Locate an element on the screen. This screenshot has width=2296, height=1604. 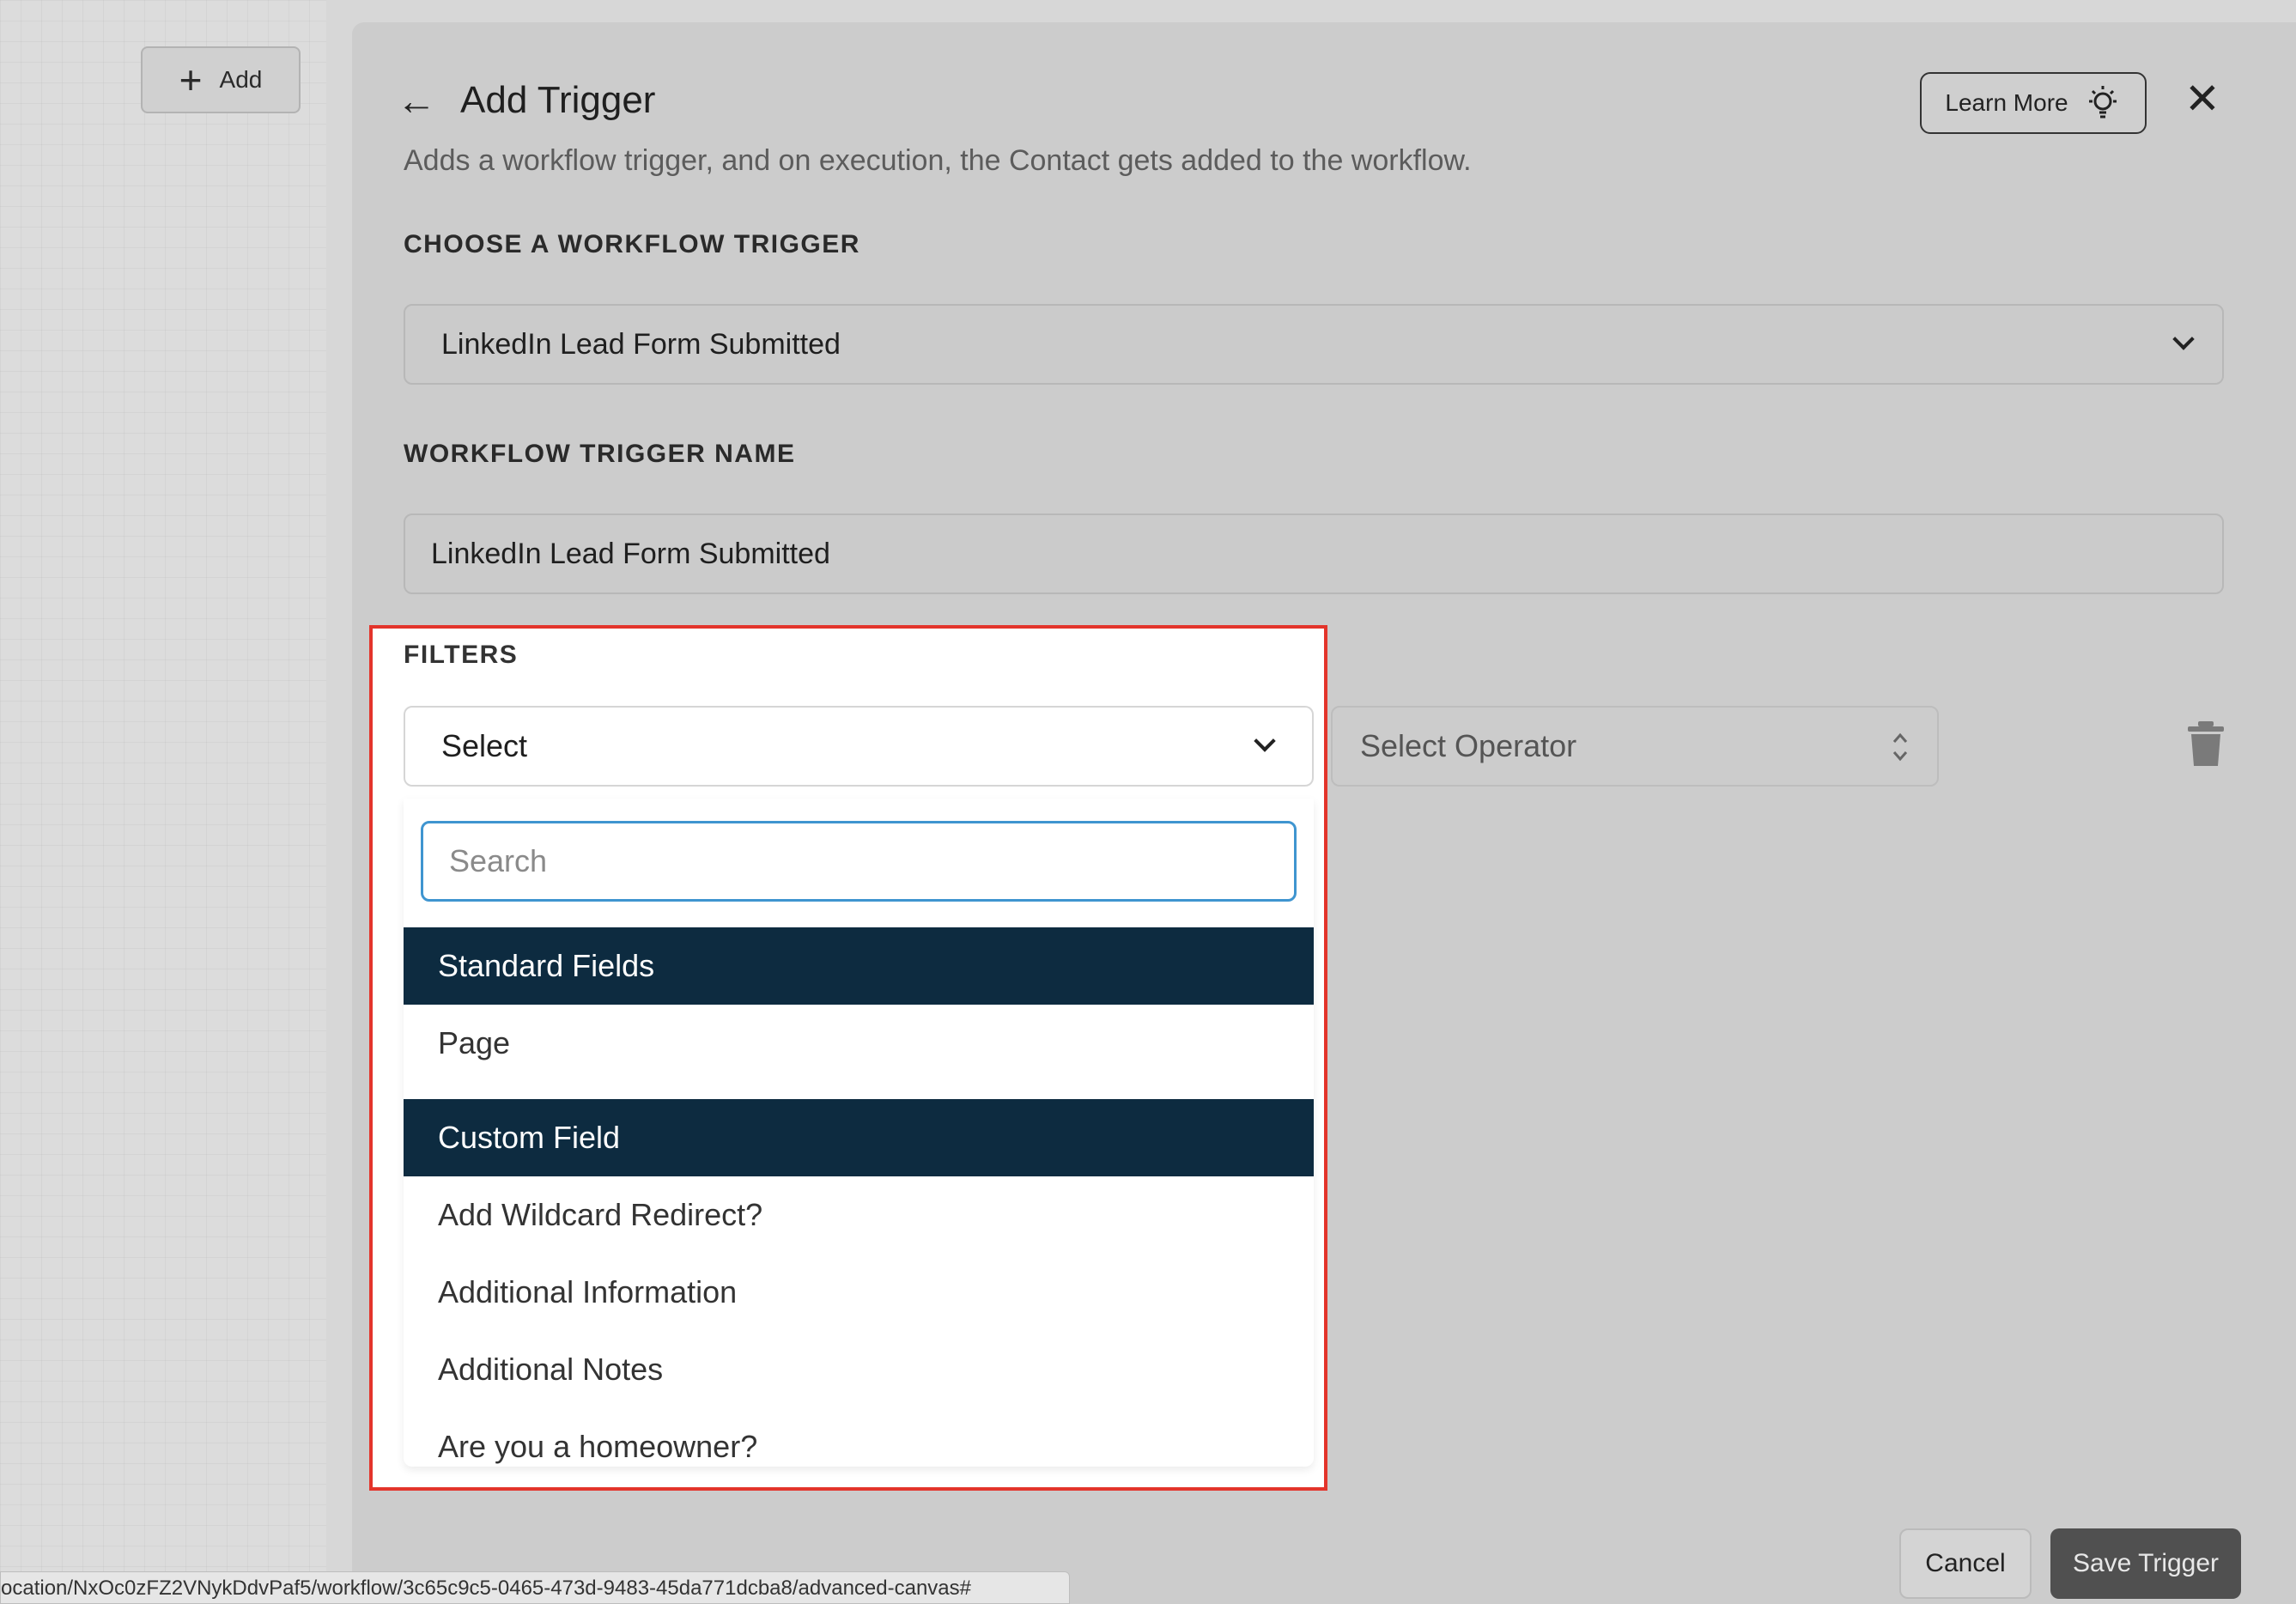
page-title: Add Trigger is located at coordinates (558, 100).